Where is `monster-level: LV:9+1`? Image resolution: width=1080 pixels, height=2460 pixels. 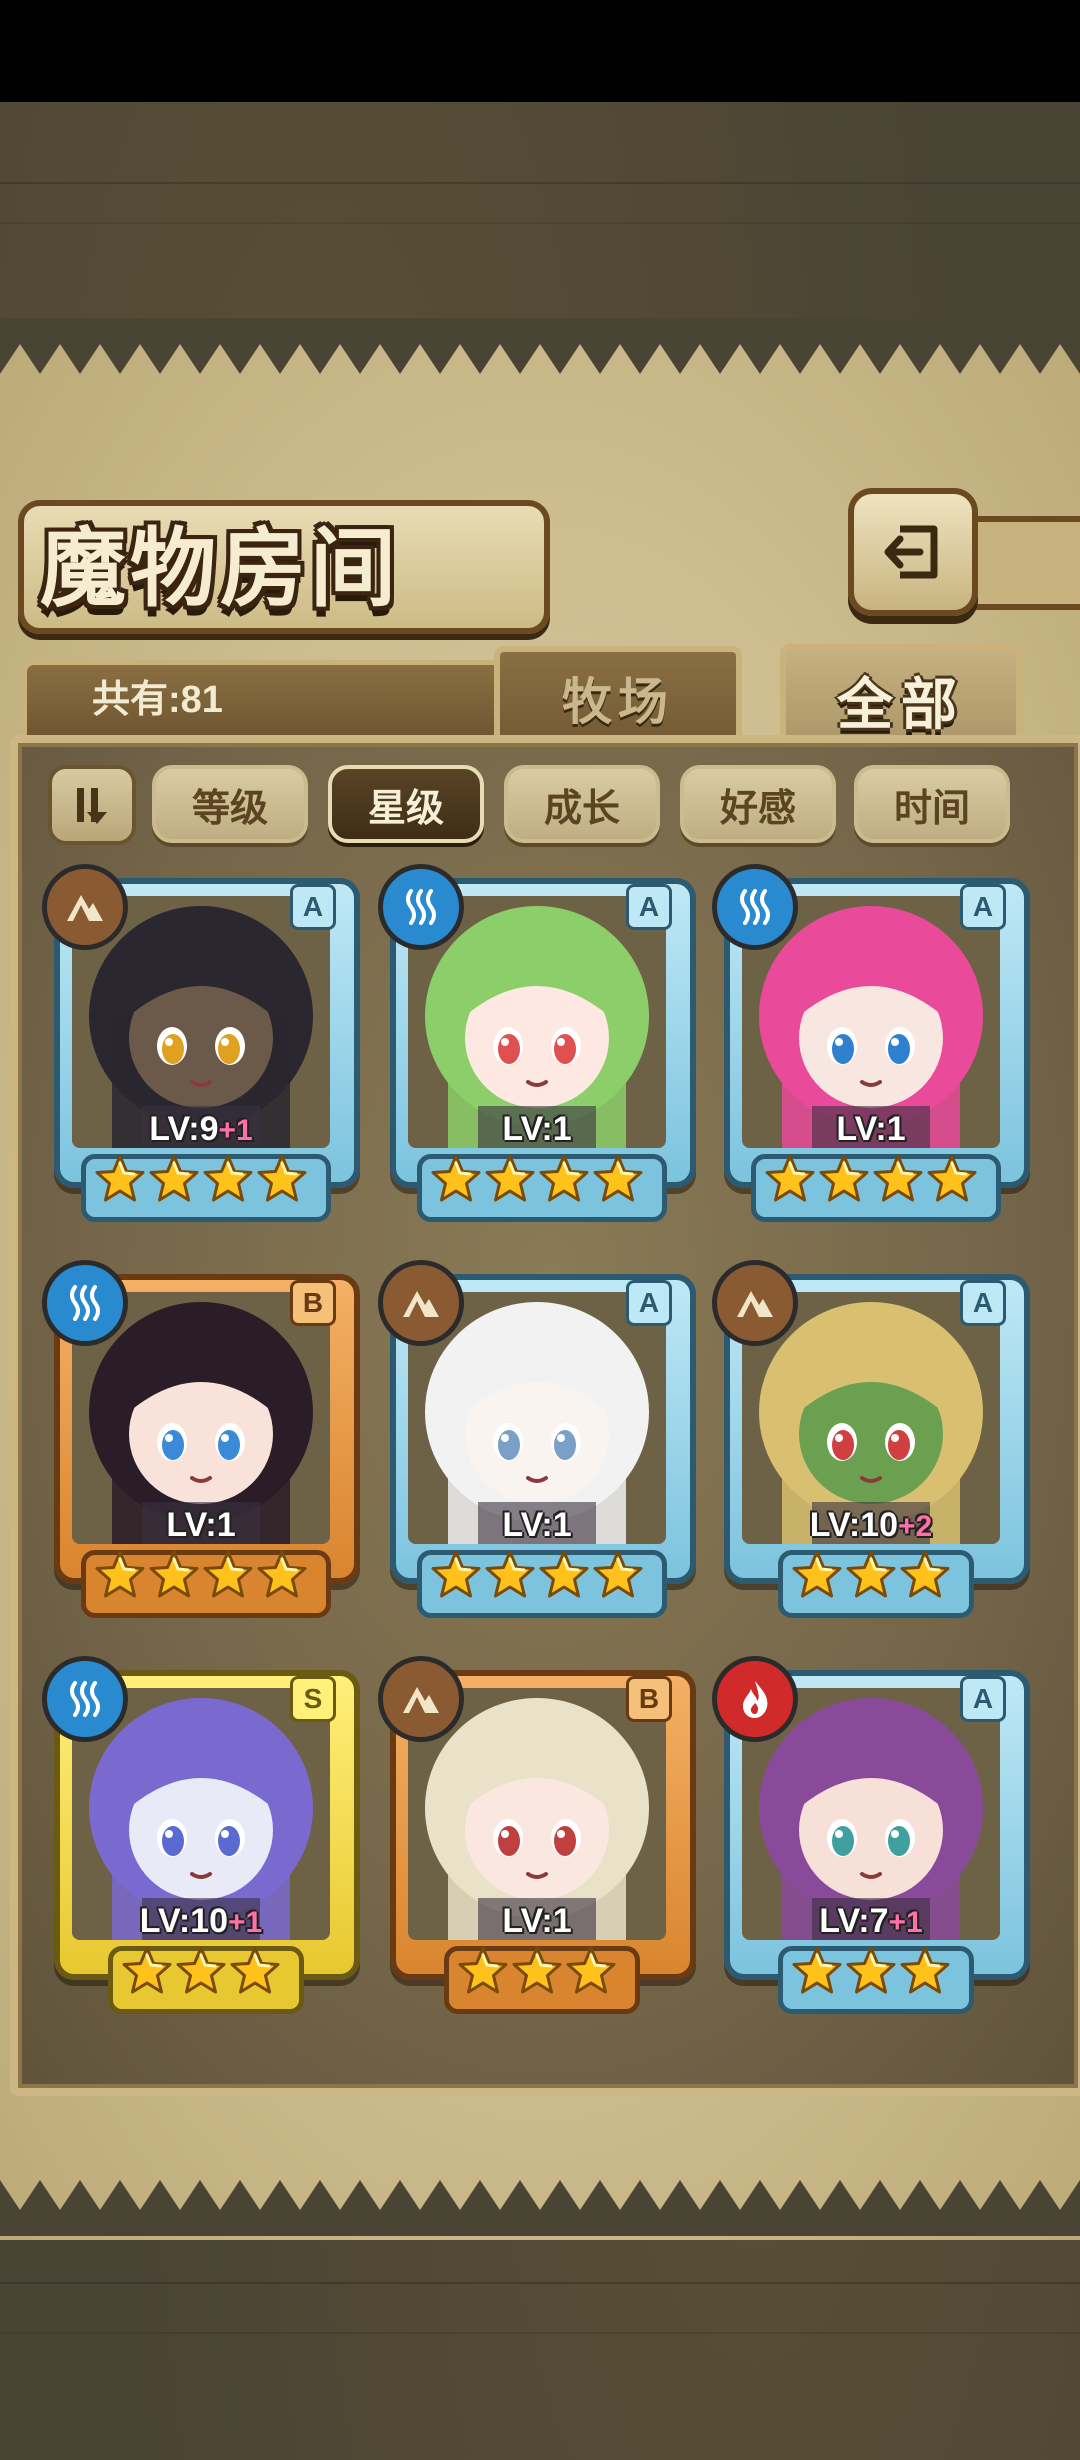
monster-level: LV:9+1 is located at coordinates (201, 1129).